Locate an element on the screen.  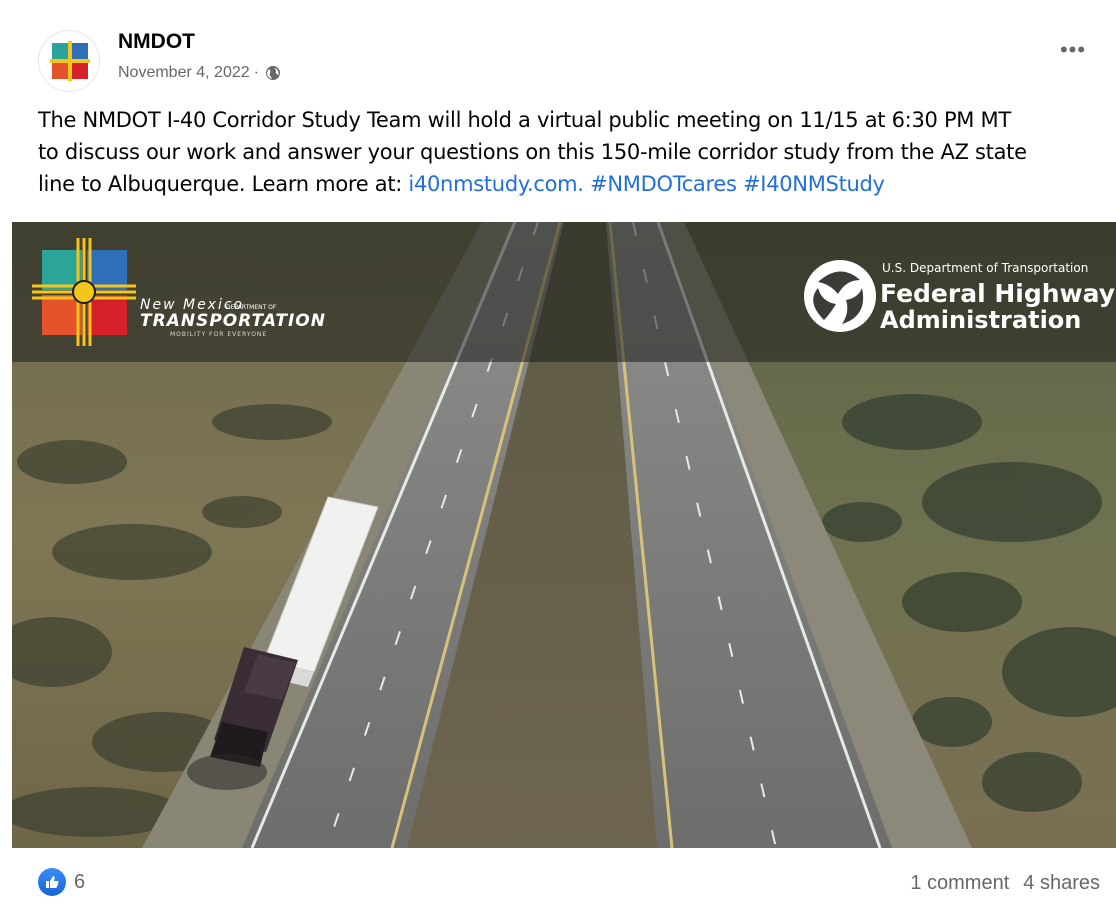
post-date: November 4, 2022 is located at coordinates (184, 73).